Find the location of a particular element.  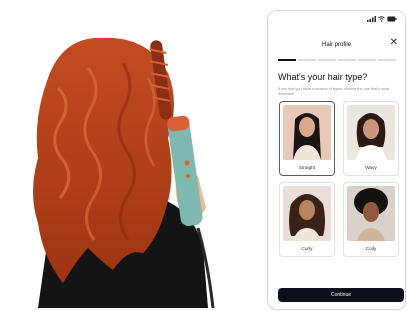

signal-icon is located at coordinates (371, 19).